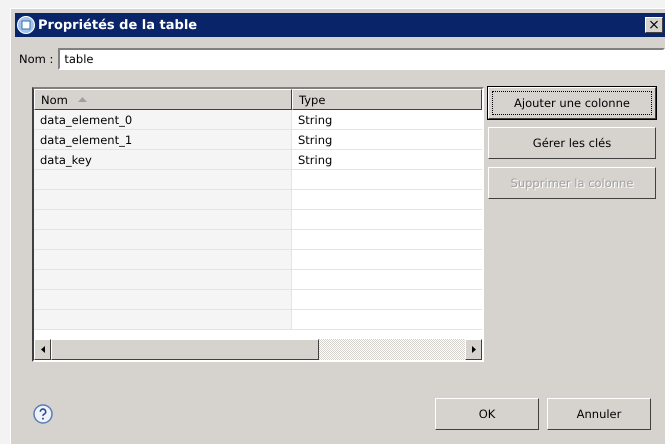  Describe the element at coordinates (163, 139) in the screenshot. I see `table-cell: data_element_1` at that location.